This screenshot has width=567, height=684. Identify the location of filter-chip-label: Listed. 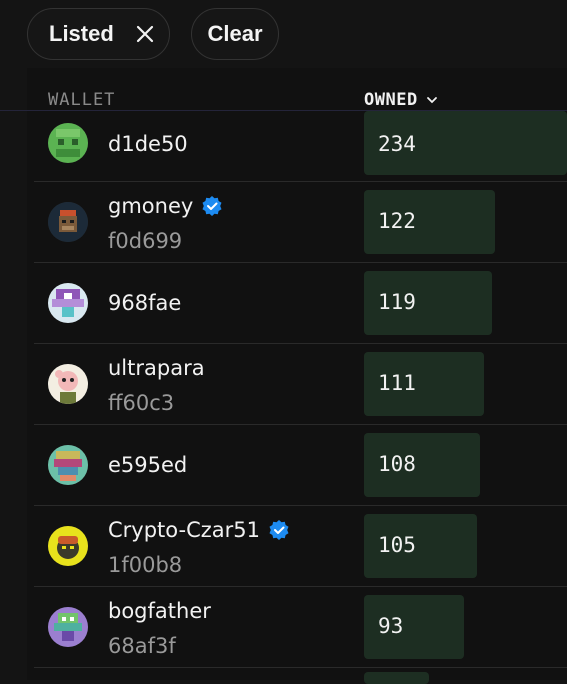
(81, 33).